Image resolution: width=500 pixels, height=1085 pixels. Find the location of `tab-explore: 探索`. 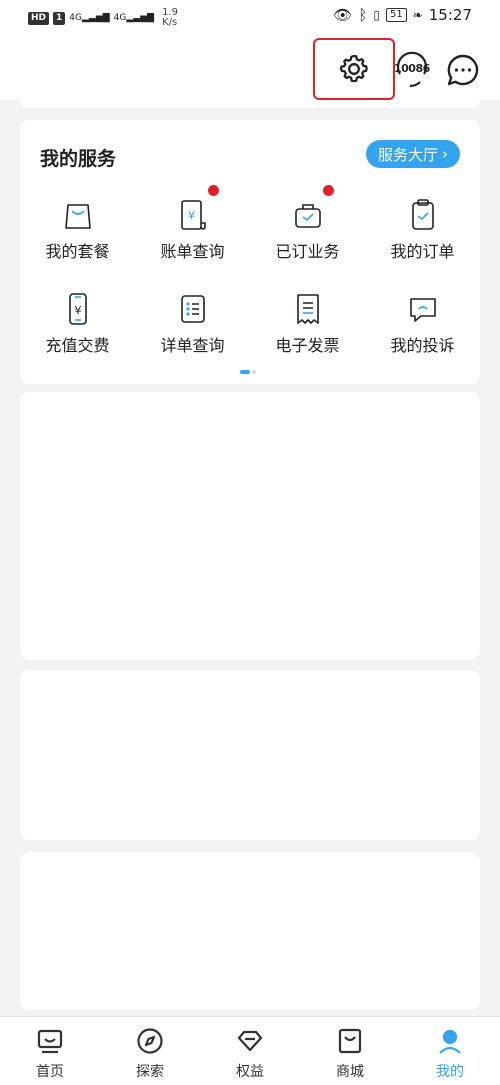

tab-explore: 探索 is located at coordinates (150, 1051).